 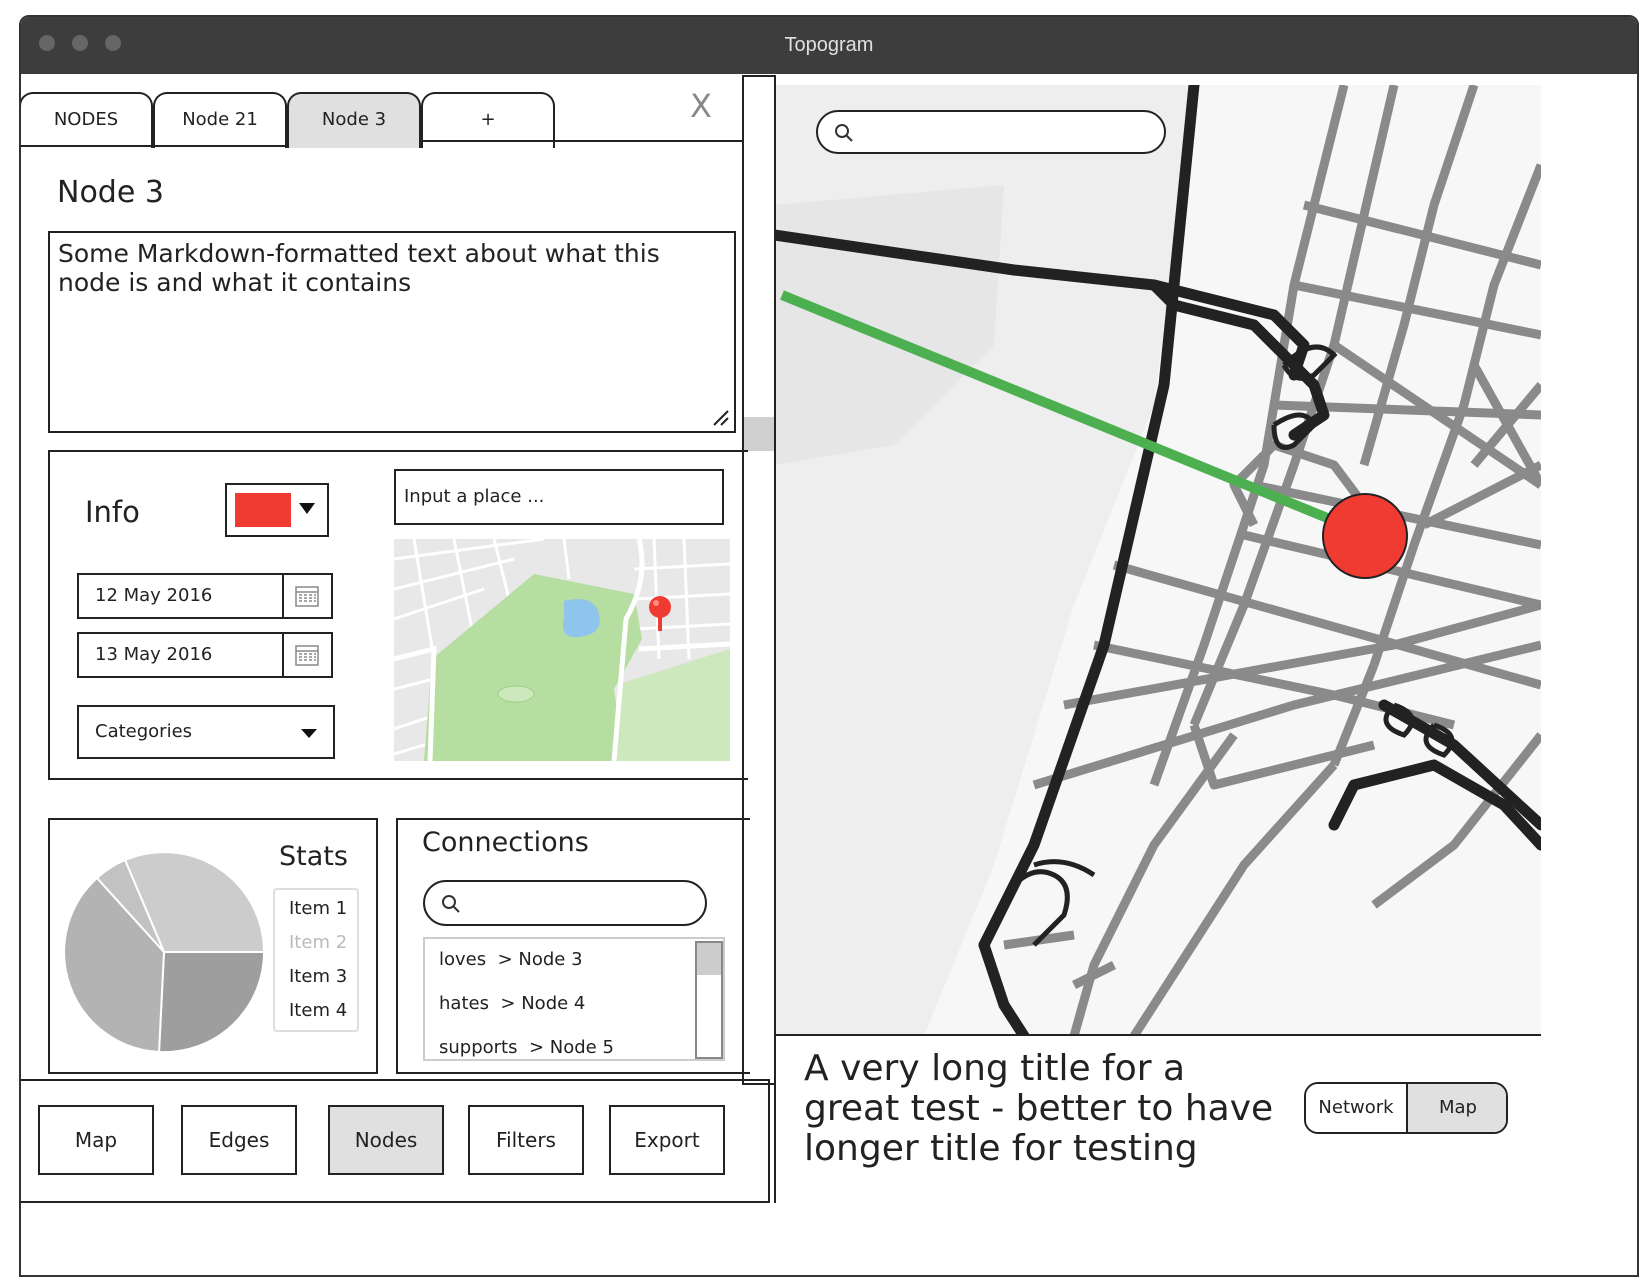 I want to click on stats-legend-item: Item 2, so click(x=318, y=942).